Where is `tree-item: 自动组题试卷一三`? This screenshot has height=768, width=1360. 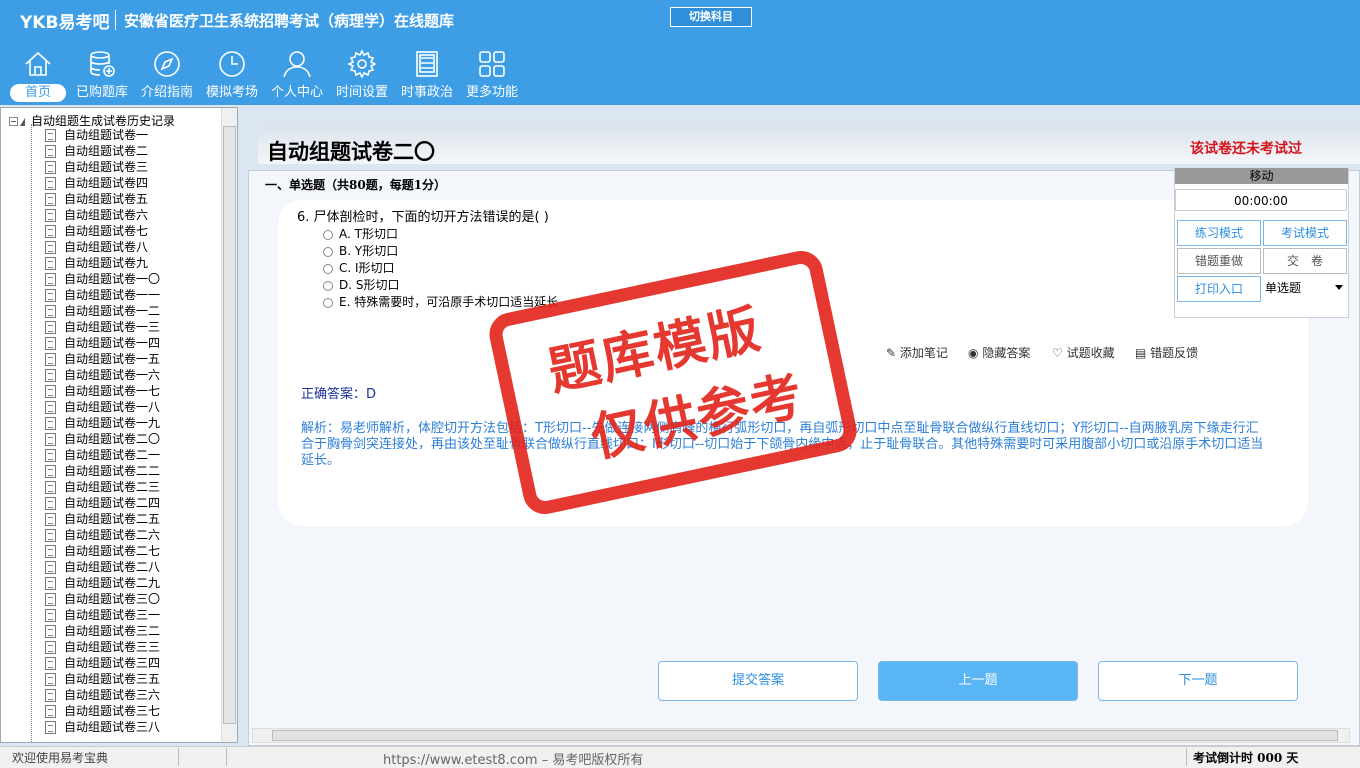
tree-item: 自动组题试卷一三 is located at coordinates (102, 327).